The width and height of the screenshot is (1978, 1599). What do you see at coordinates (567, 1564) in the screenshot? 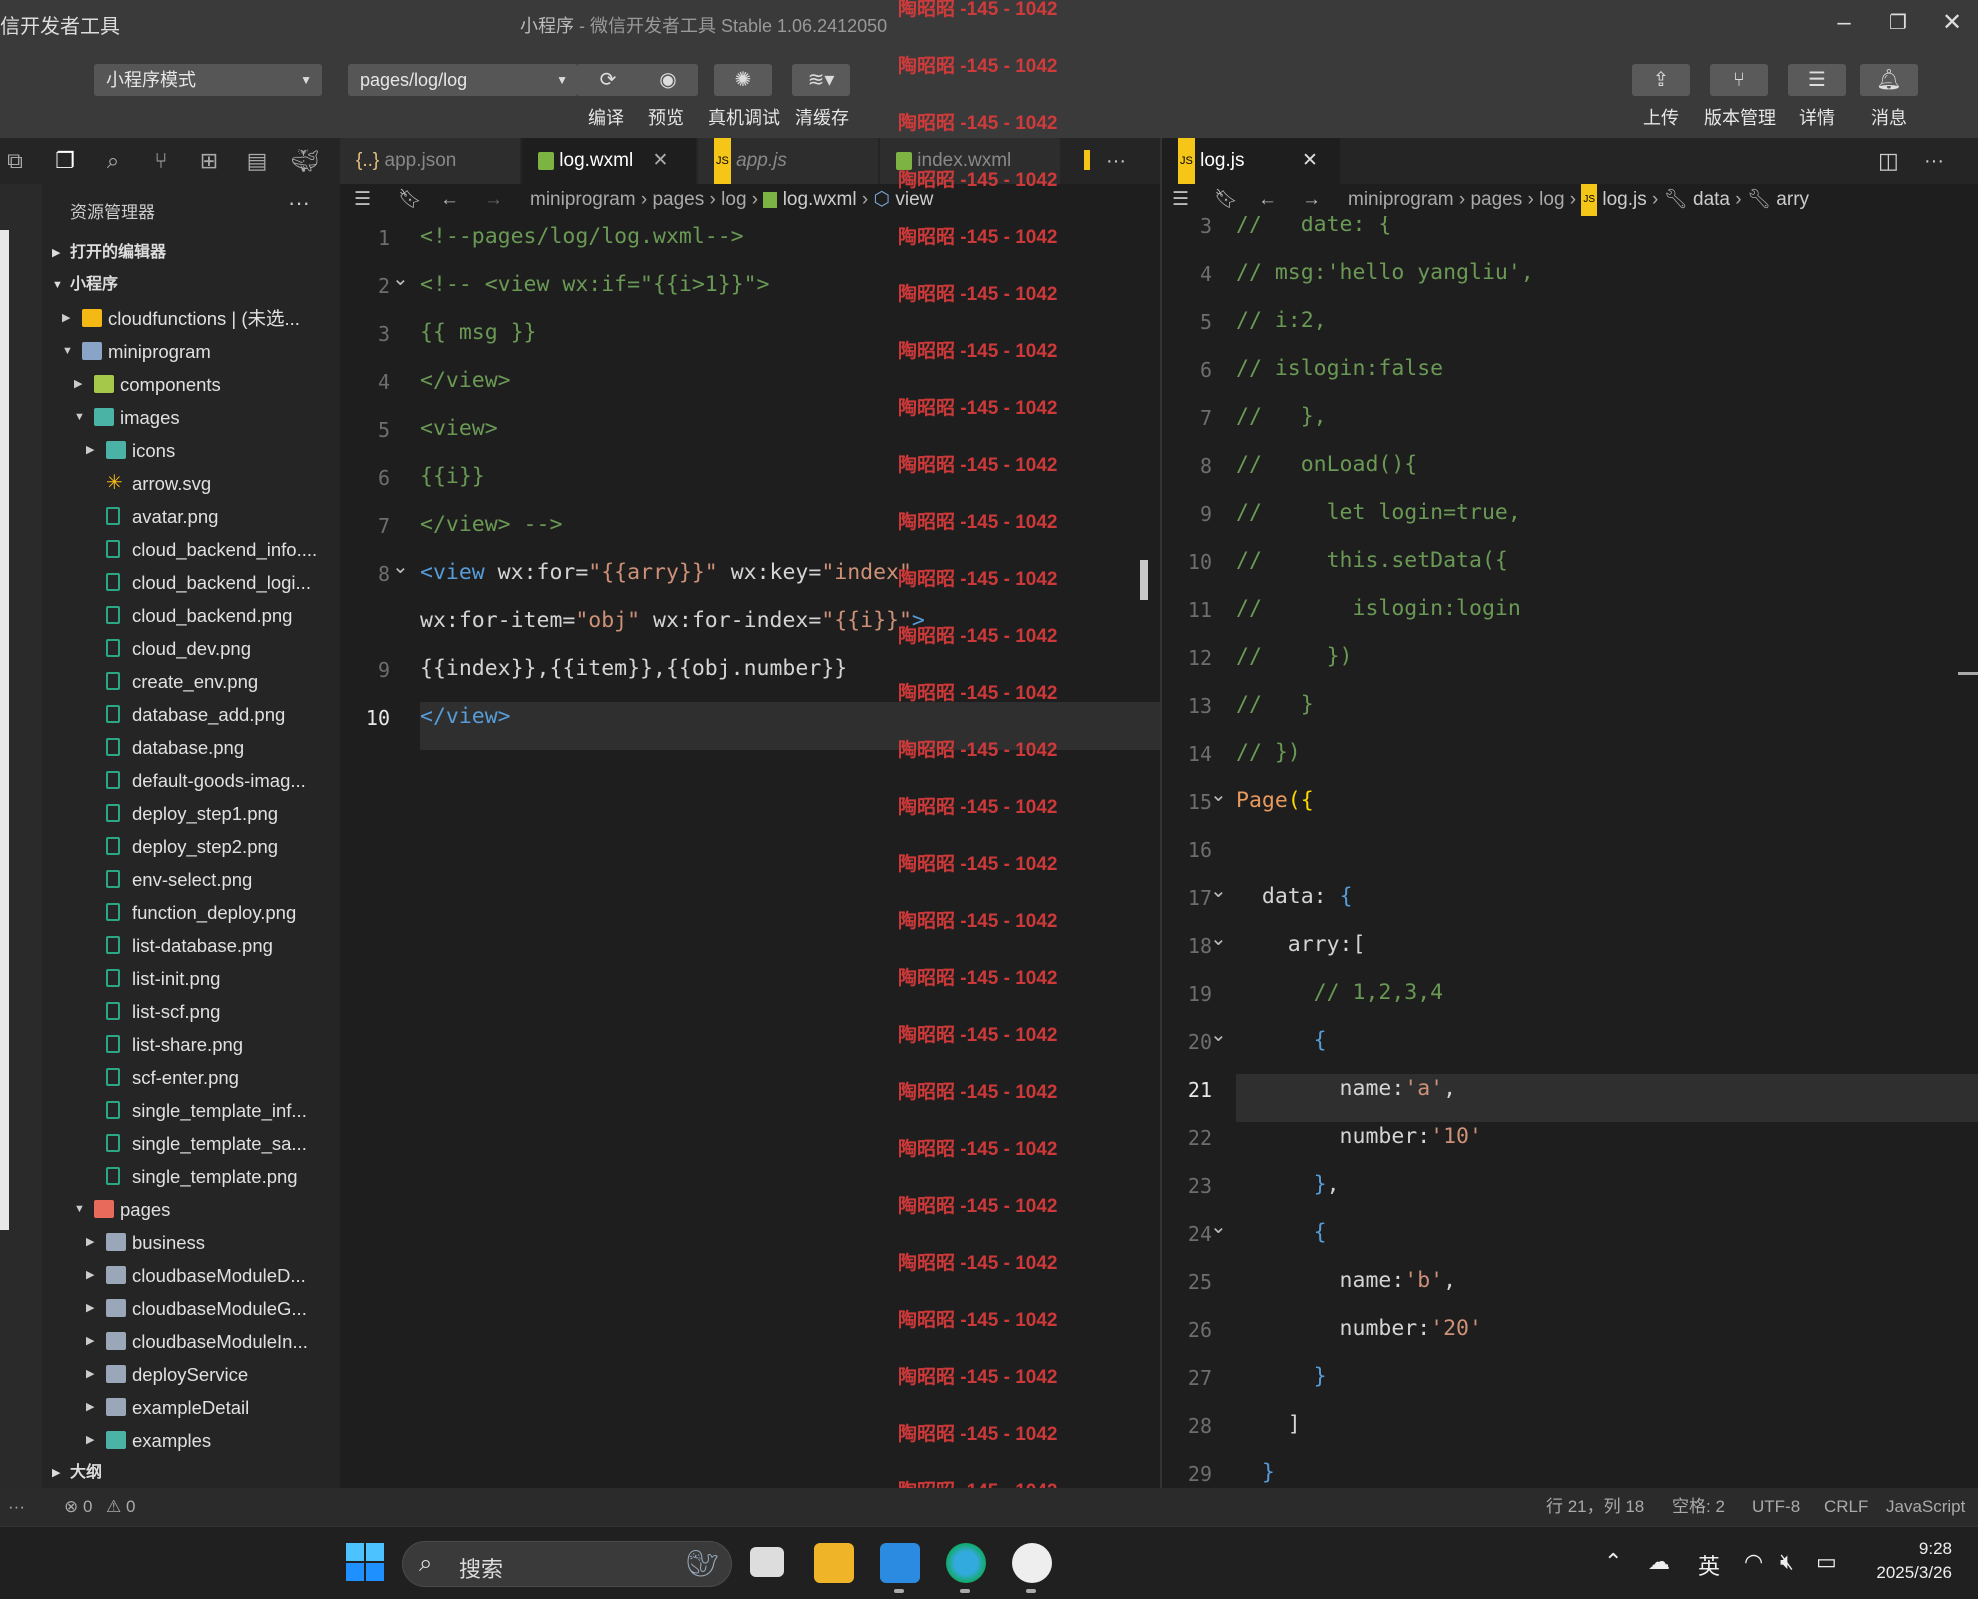
I see `taskbar-search: ⌕ 搜索 🦭︎` at bounding box center [567, 1564].